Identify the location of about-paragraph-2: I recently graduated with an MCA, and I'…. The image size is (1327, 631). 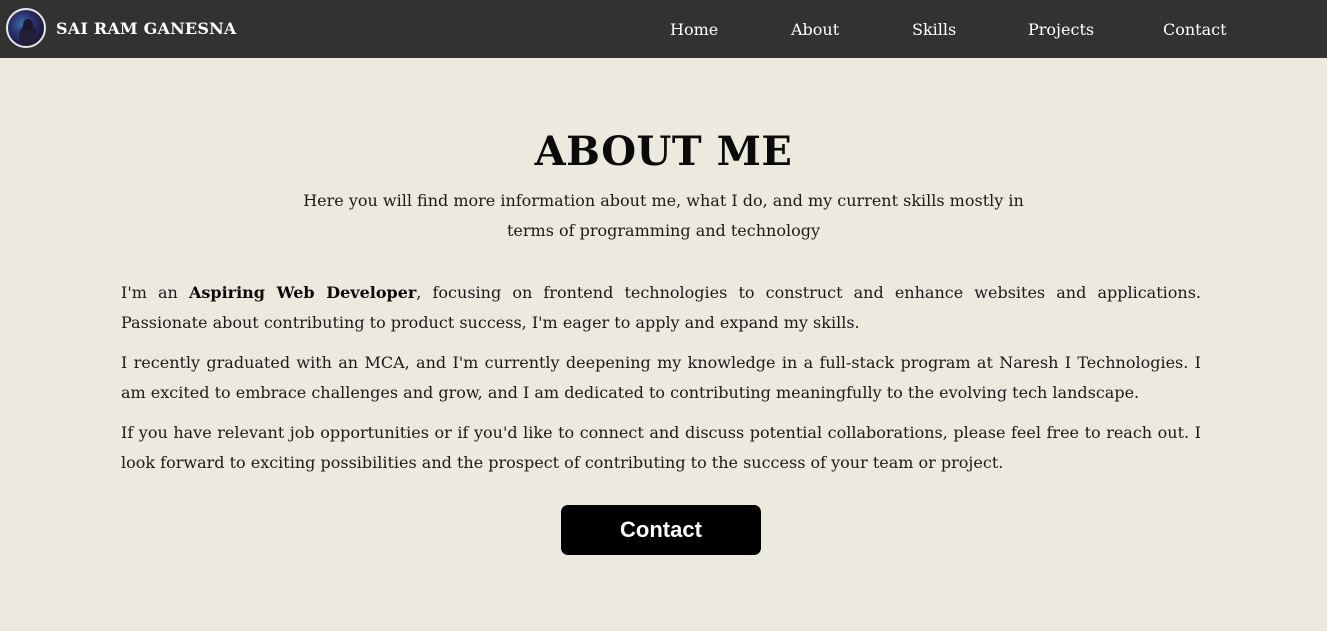
(661, 377).